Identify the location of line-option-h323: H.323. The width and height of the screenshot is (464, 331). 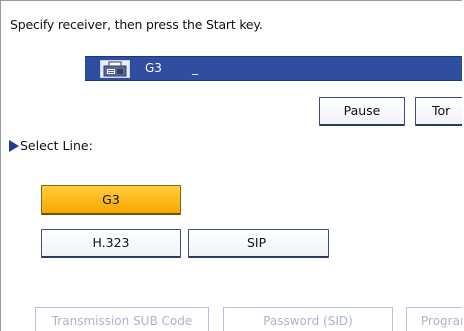
(111, 243).